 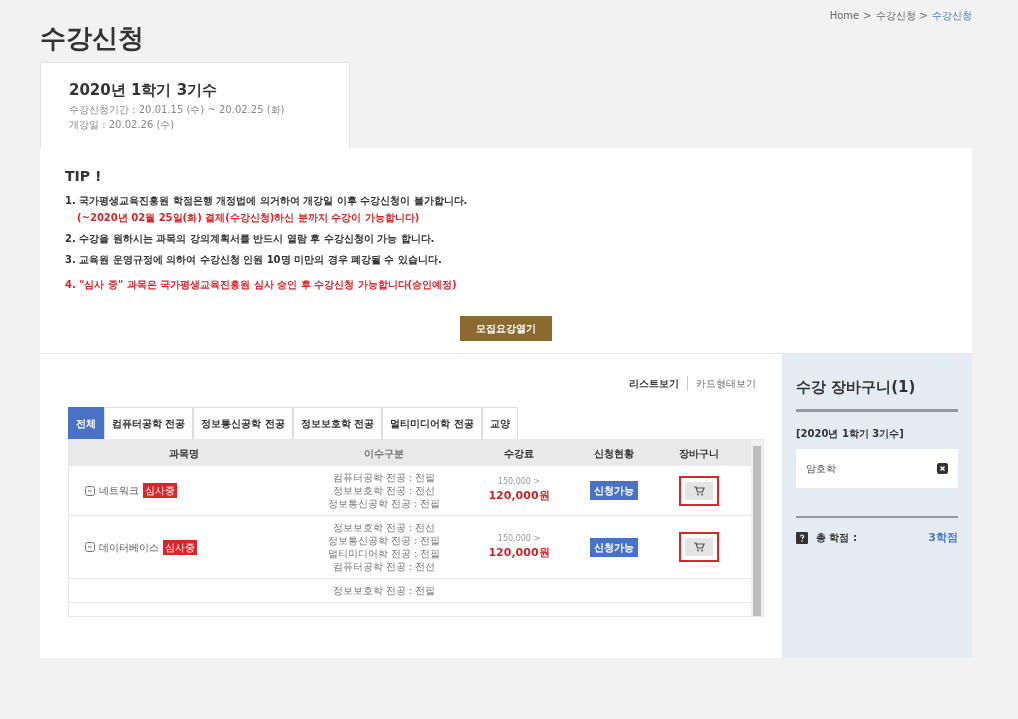 What do you see at coordinates (184, 453) in the screenshot?
I see `column-header: 과목명` at bounding box center [184, 453].